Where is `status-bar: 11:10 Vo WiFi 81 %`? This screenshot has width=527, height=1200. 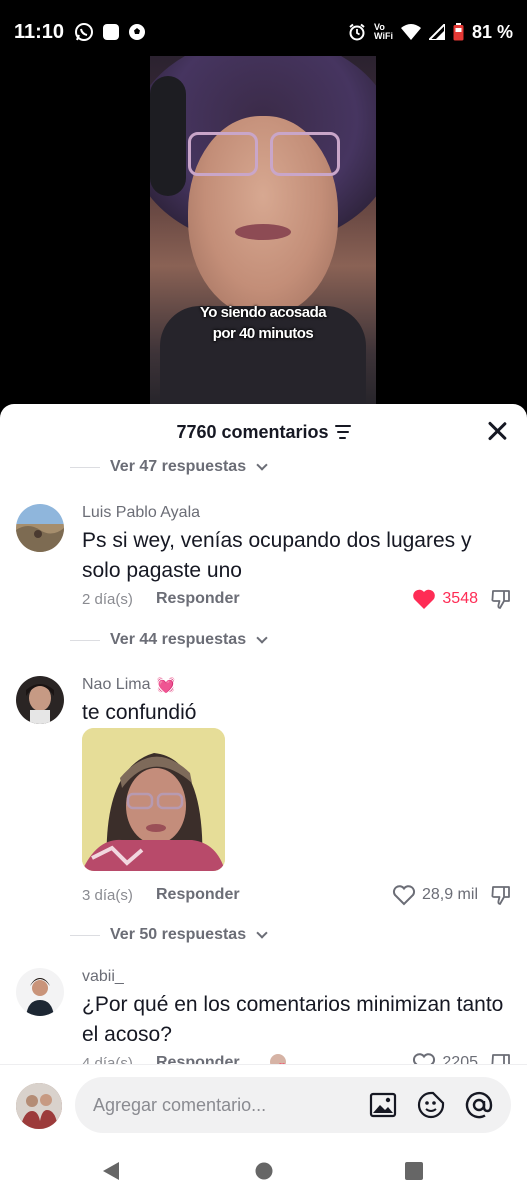 status-bar: 11:10 Vo WiFi 81 % is located at coordinates (263, 32).